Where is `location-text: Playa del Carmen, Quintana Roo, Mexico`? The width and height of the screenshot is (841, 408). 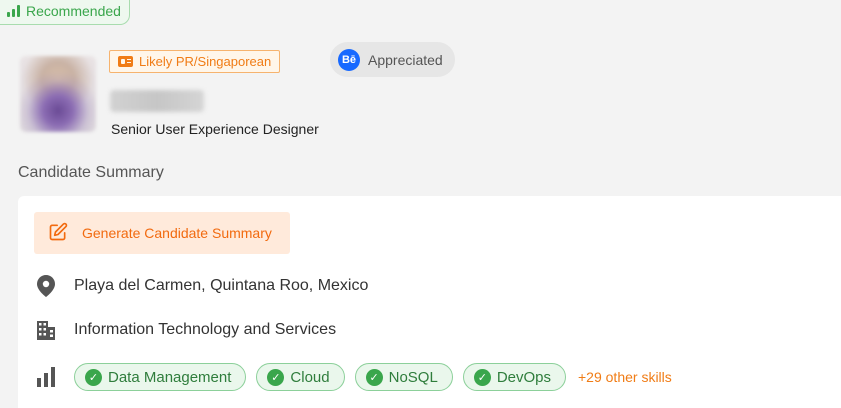
location-text: Playa del Carmen, Quintana Roo, Mexico is located at coordinates (221, 285).